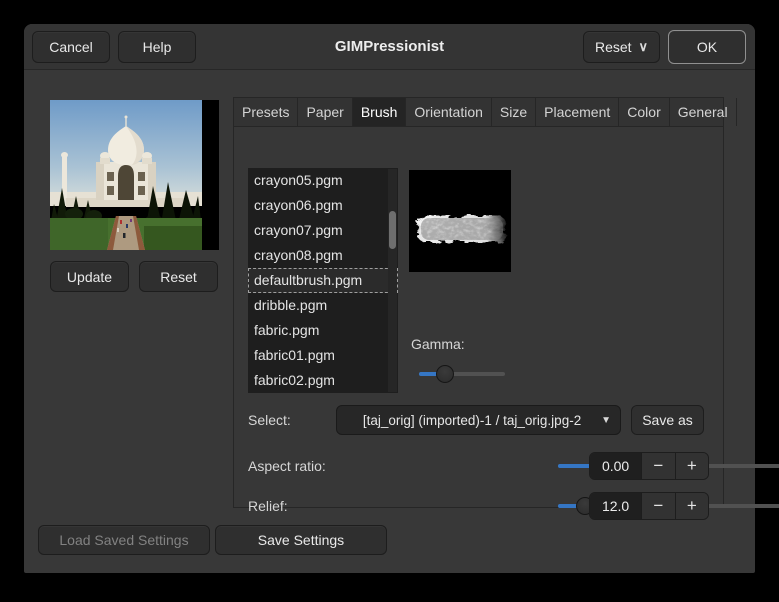 This screenshot has height=602, width=779. I want to click on list-item: crayon06.pgm, so click(323, 205).